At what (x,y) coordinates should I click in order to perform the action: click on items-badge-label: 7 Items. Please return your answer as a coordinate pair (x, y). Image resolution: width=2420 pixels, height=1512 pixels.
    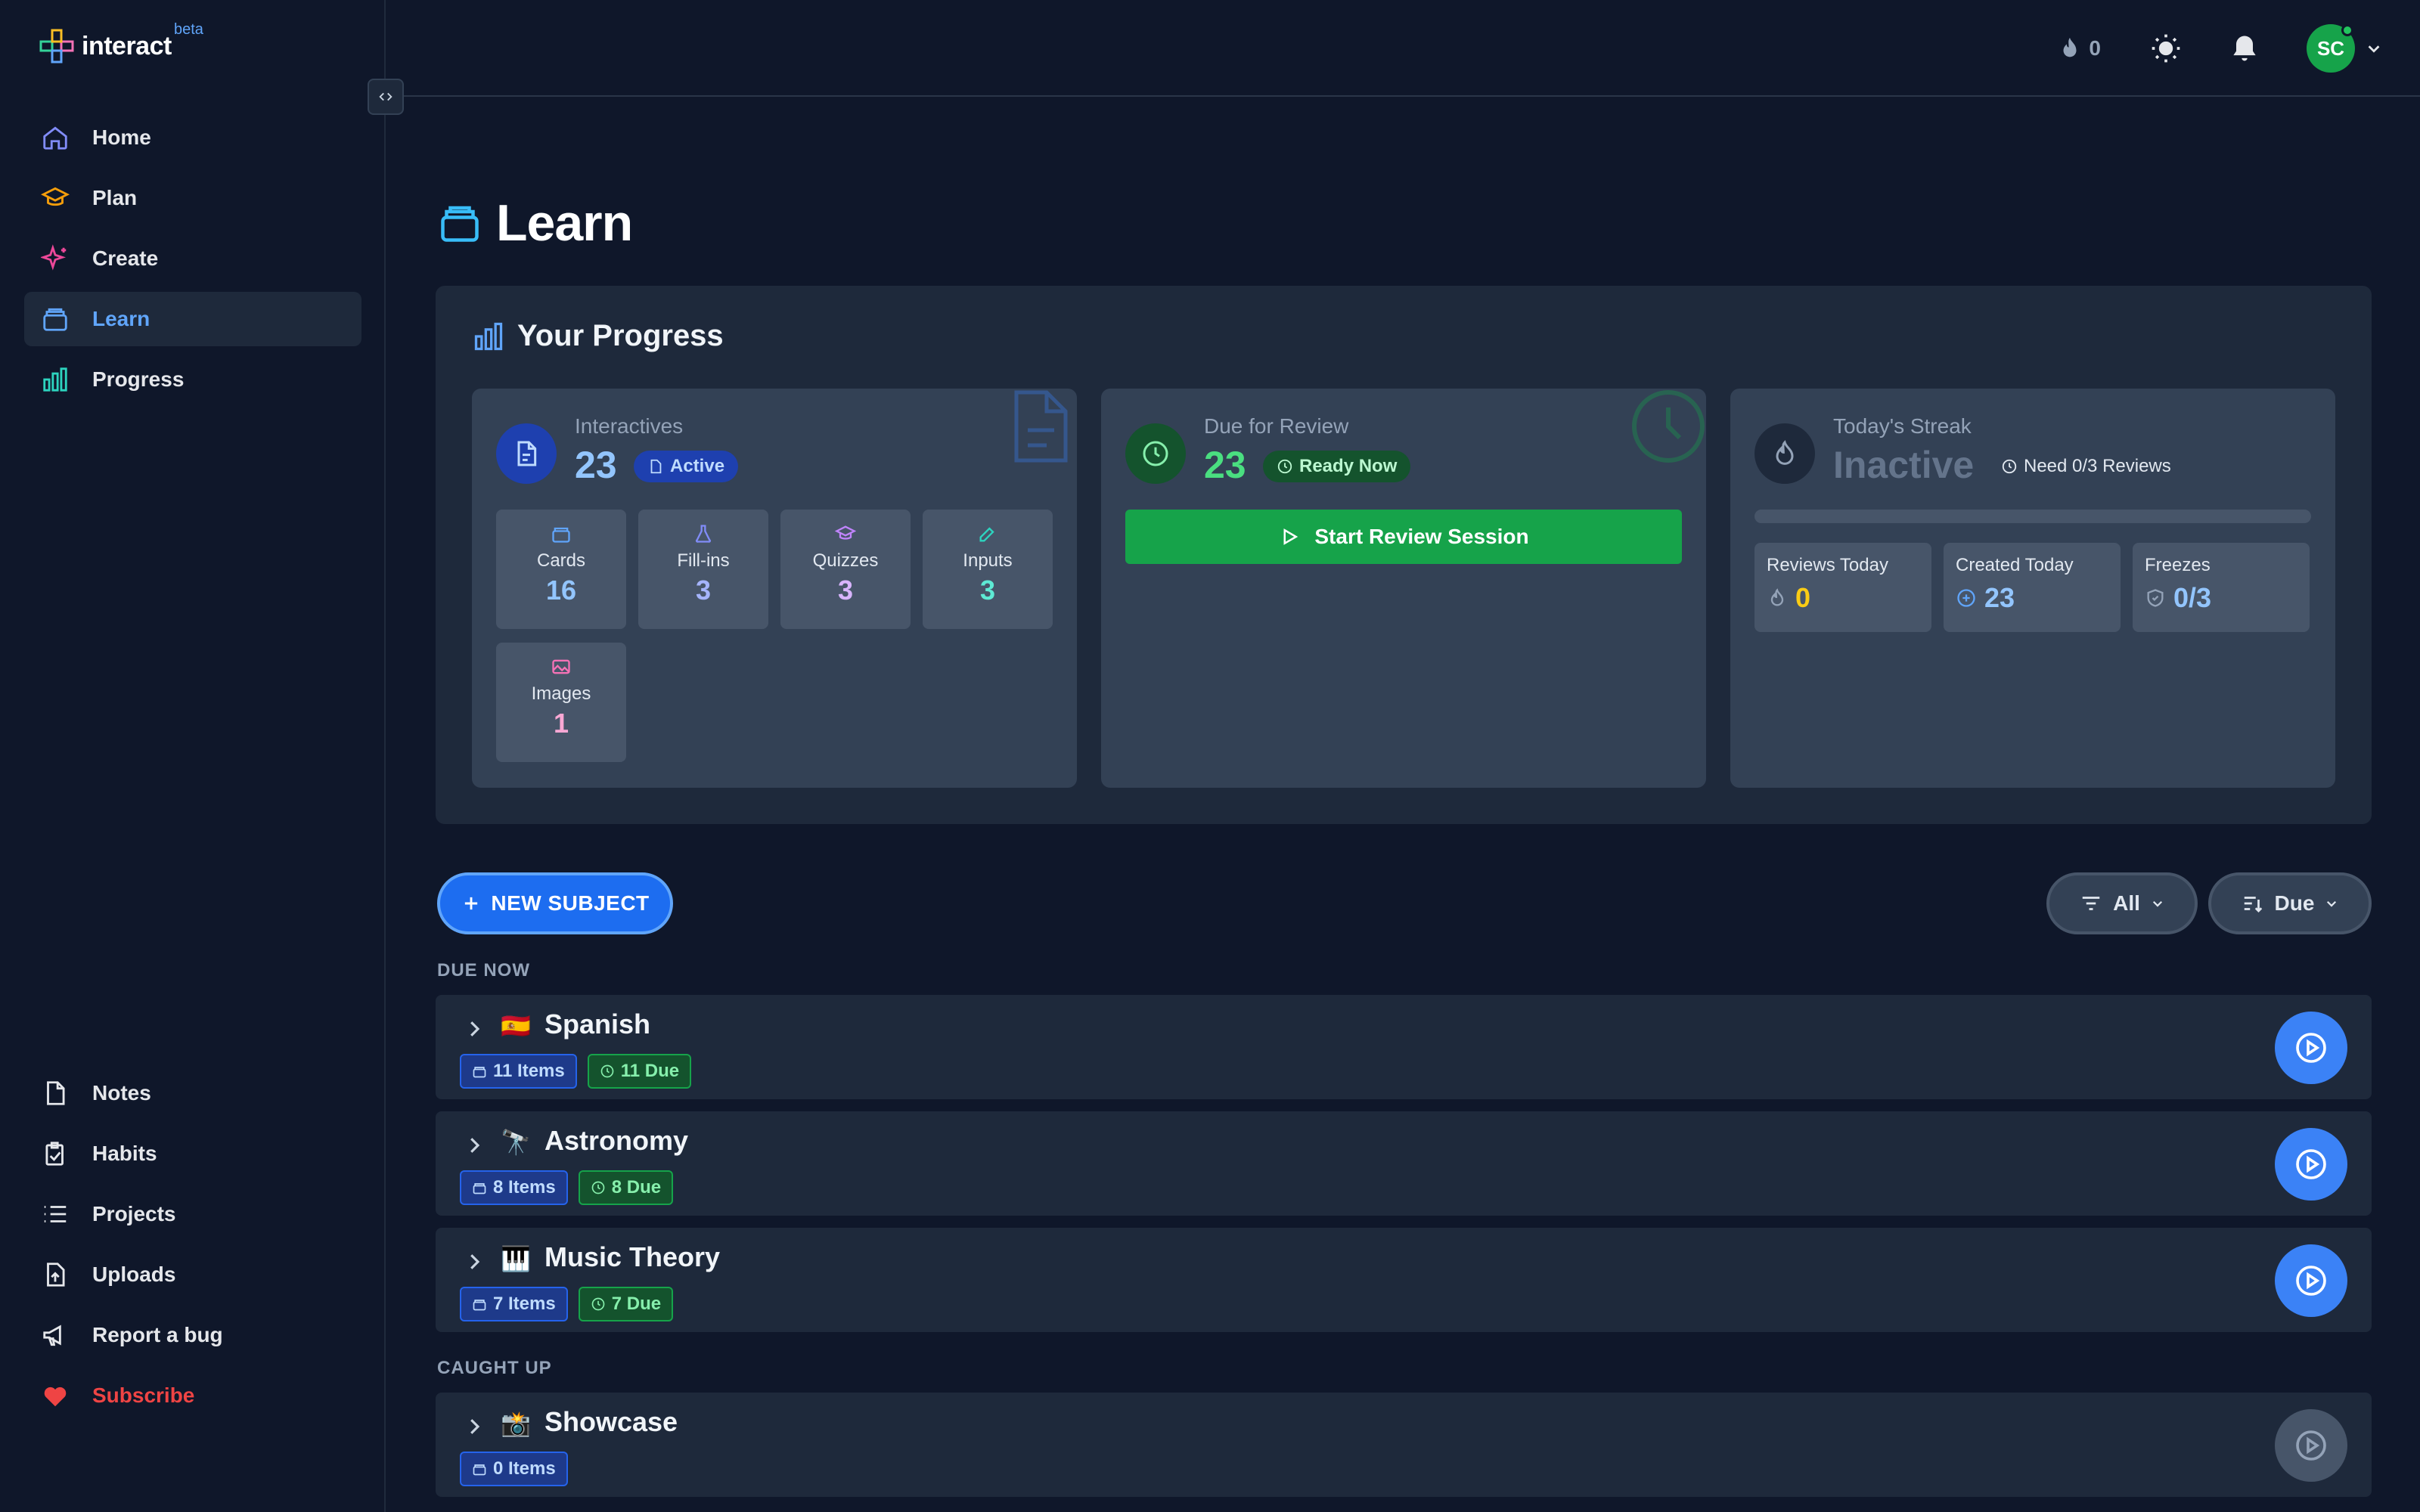
    Looking at the image, I should click on (524, 1304).